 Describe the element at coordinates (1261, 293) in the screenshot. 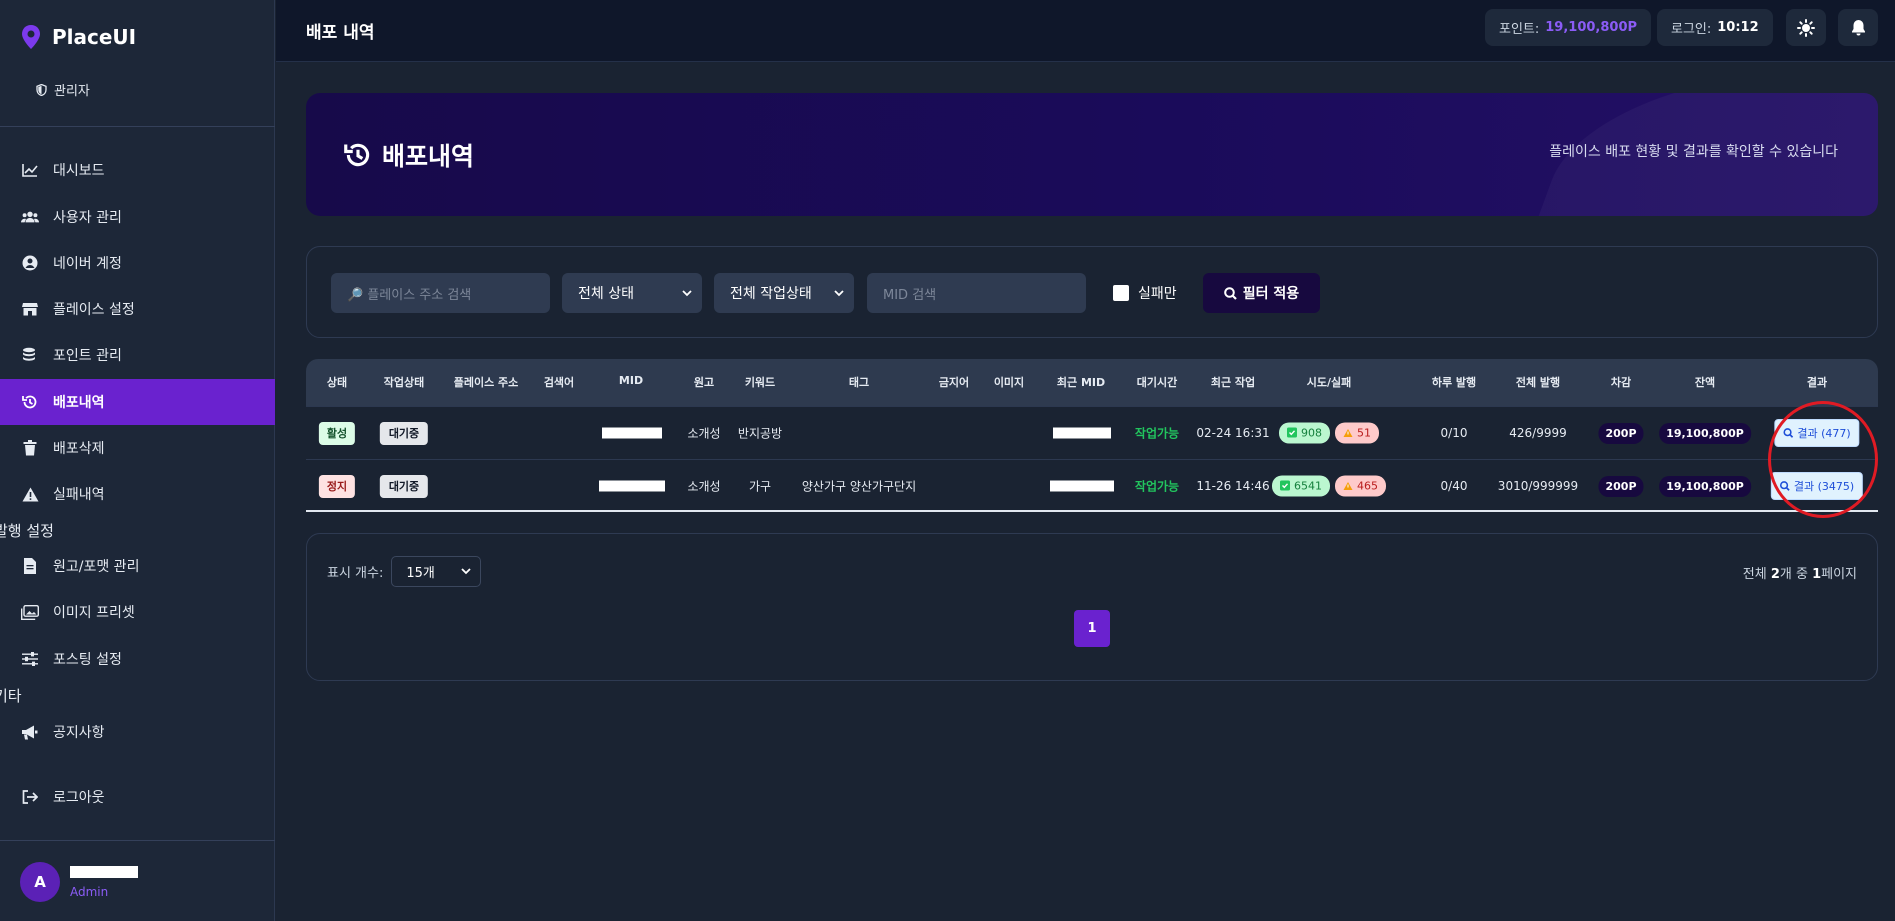

I see `apply-filter-button: 필터 적용` at that location.